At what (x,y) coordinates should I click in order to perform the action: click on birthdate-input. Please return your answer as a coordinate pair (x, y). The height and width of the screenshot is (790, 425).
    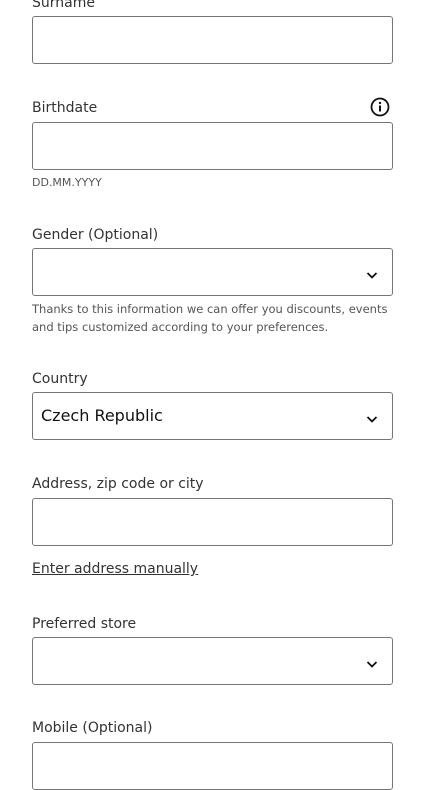
    Looking at the image, I should click on (212, 146).